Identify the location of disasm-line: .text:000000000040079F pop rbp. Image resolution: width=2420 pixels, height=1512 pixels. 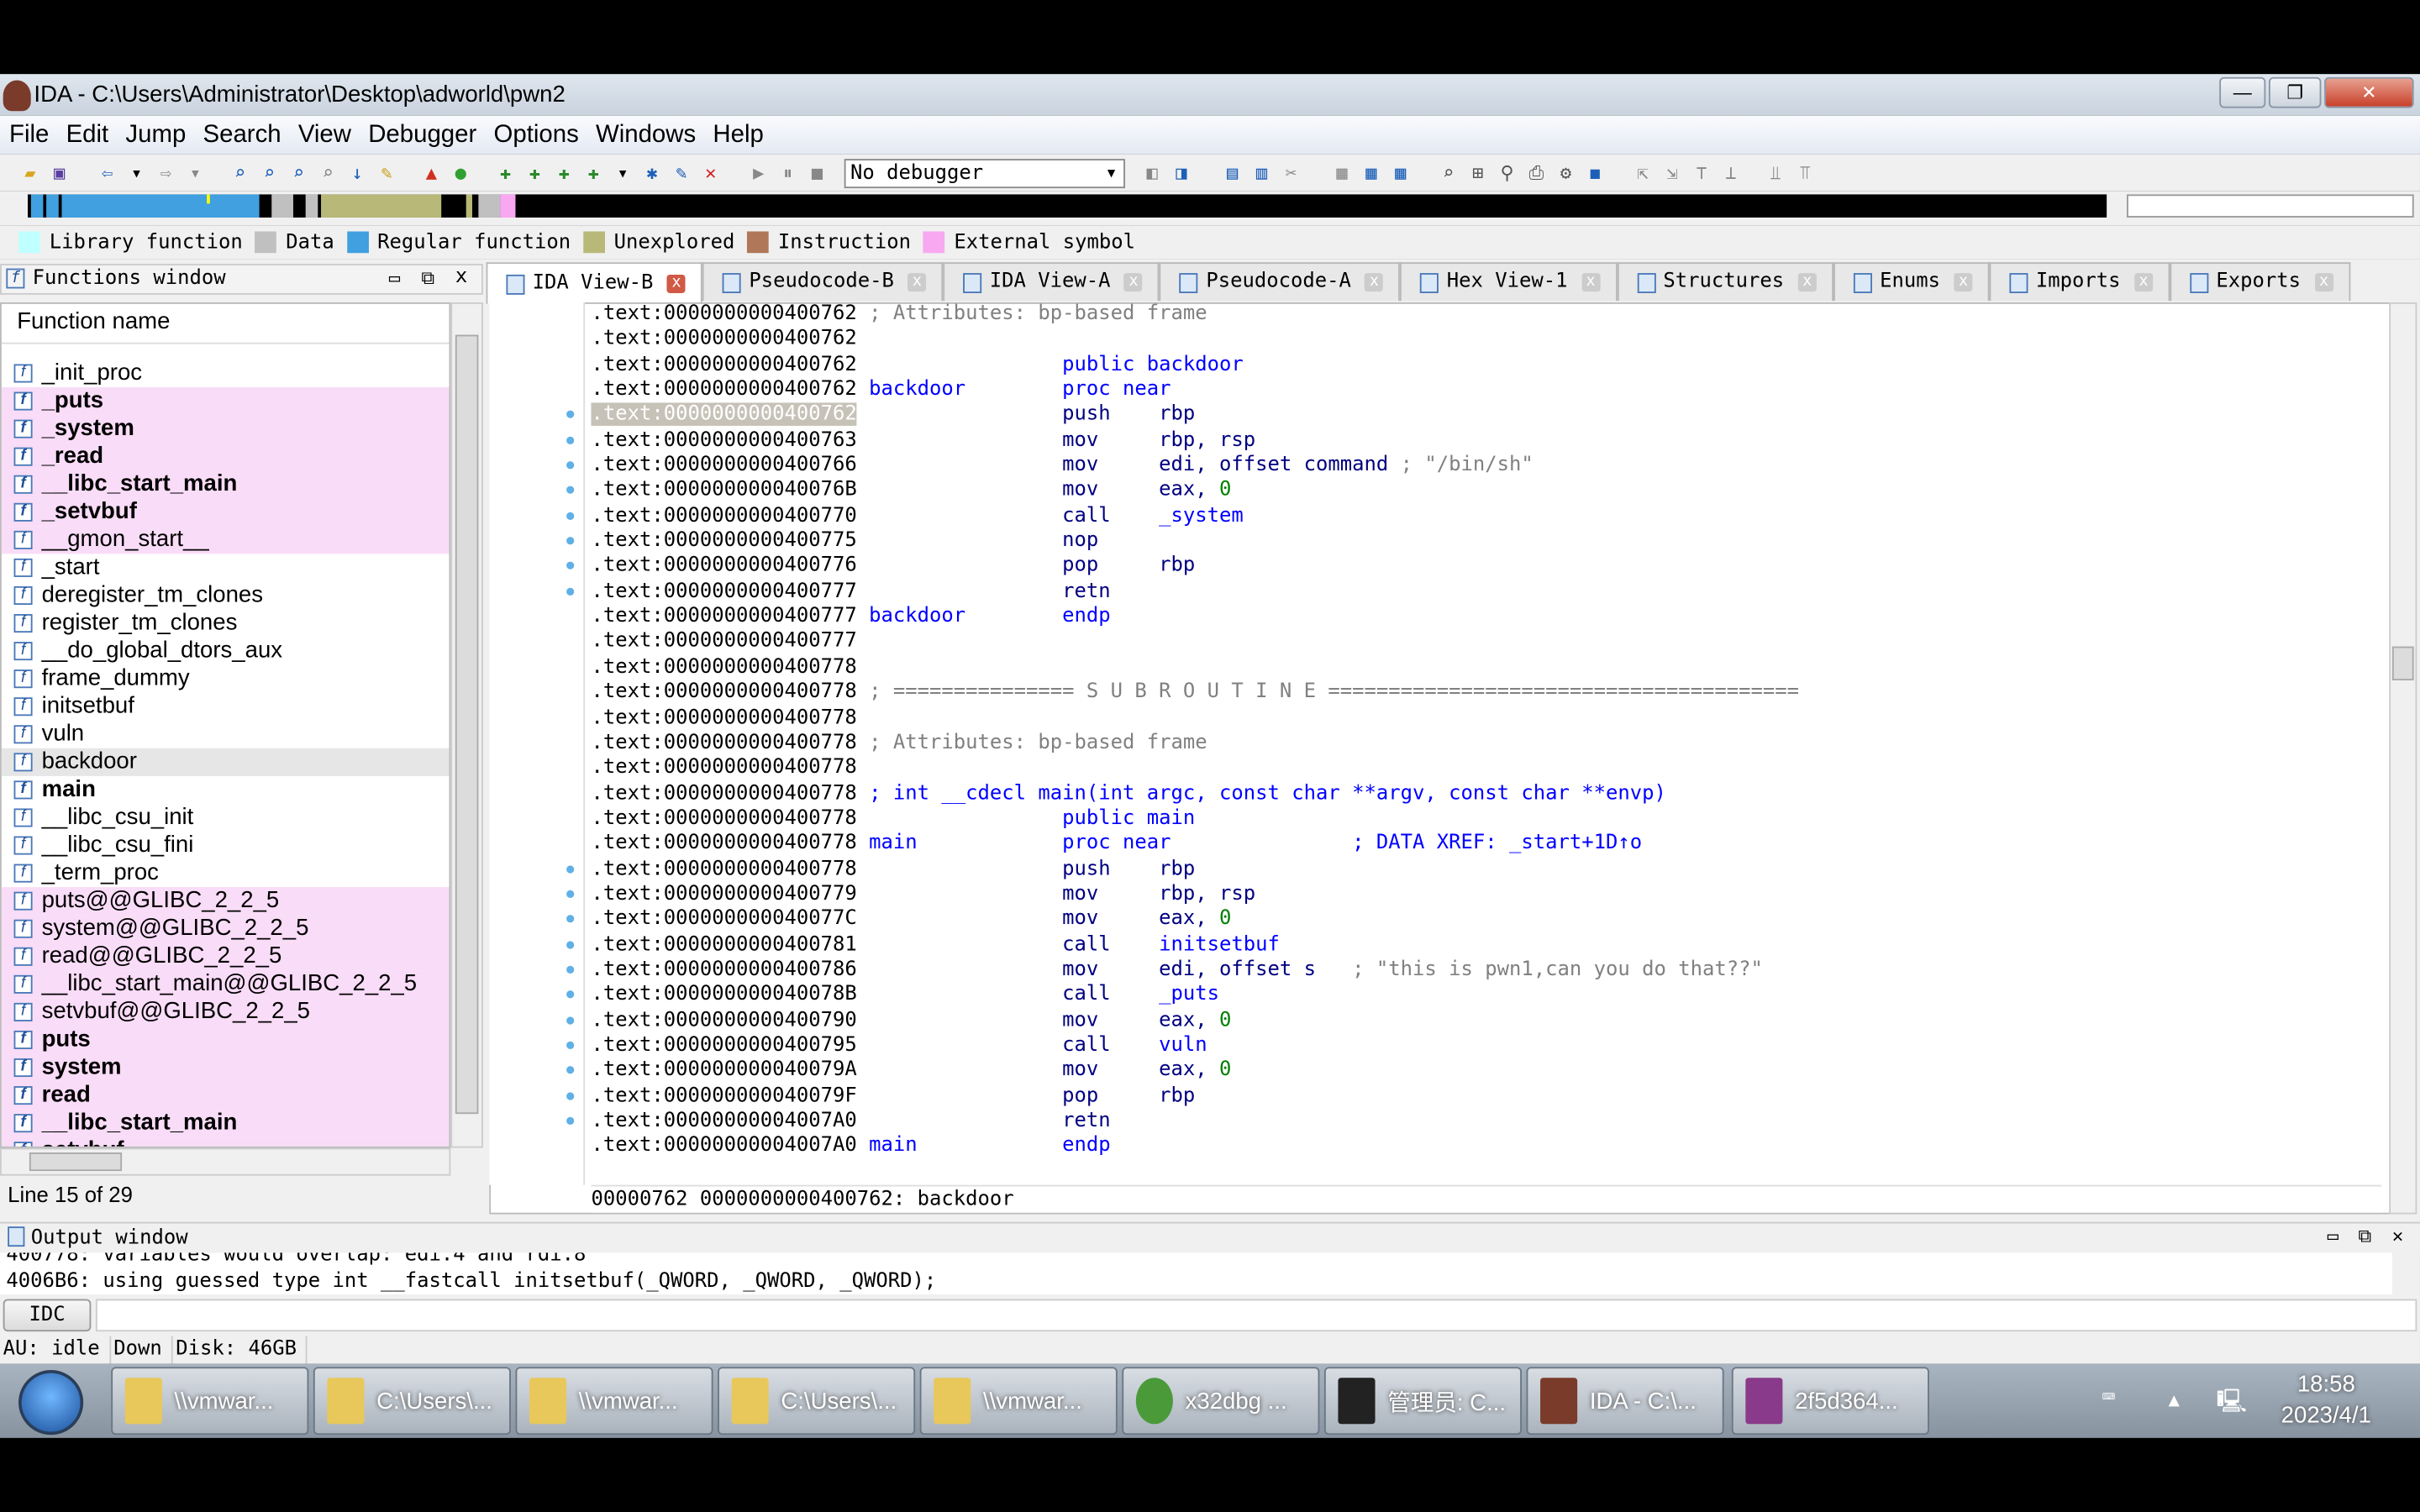
(1473, 1097).